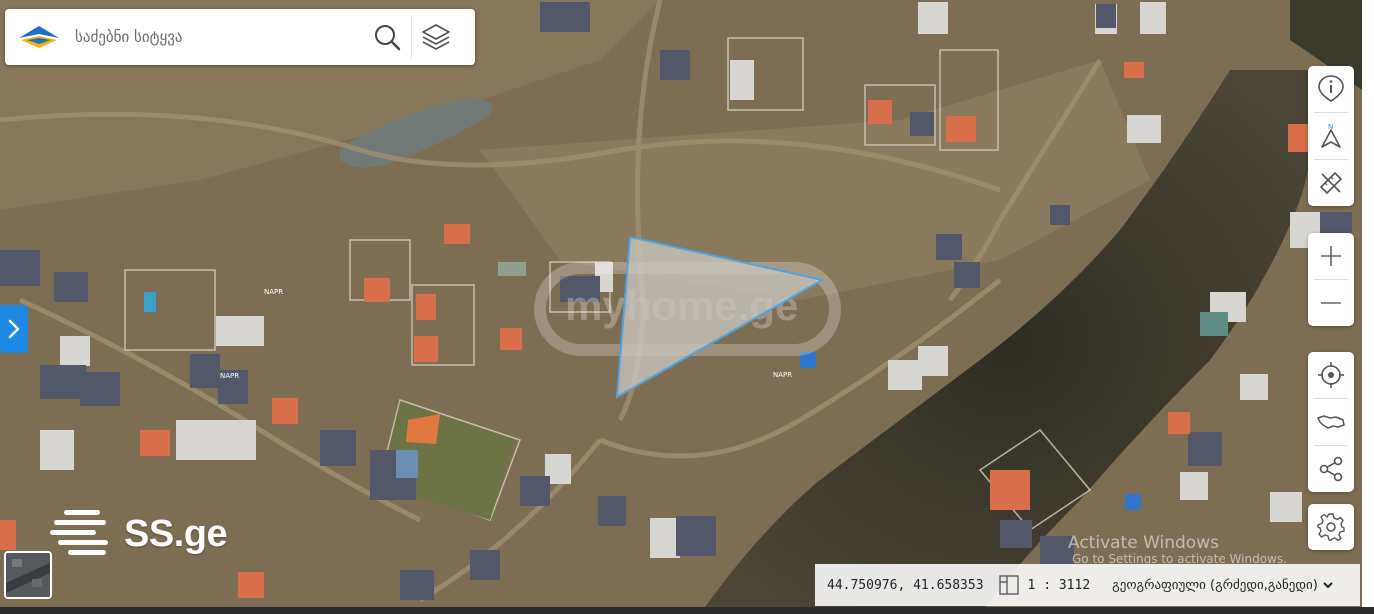 The width and height of the screenshot is (1374, 614). I want to click on settings-group, so click(1331, 527).